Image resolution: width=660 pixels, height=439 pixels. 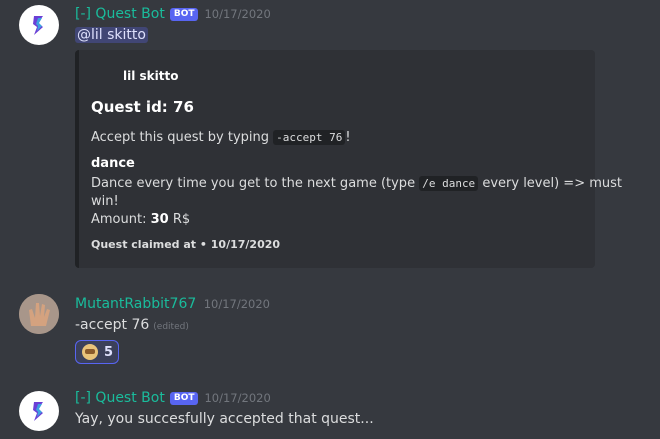 What do you see at coordinates (159, 219) in the screenshot?
I see `amount-value: 30` at bounding box center [159, 219].